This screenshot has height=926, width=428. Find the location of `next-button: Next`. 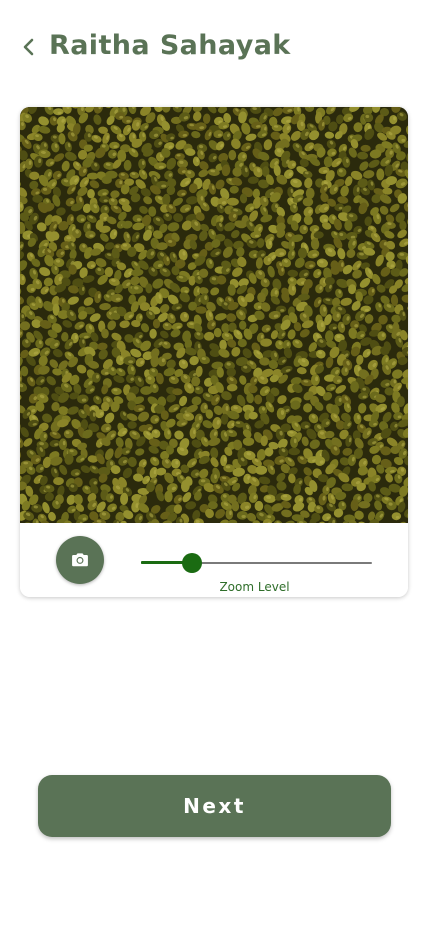

next-button: Next is located at coordinates (214, 806).